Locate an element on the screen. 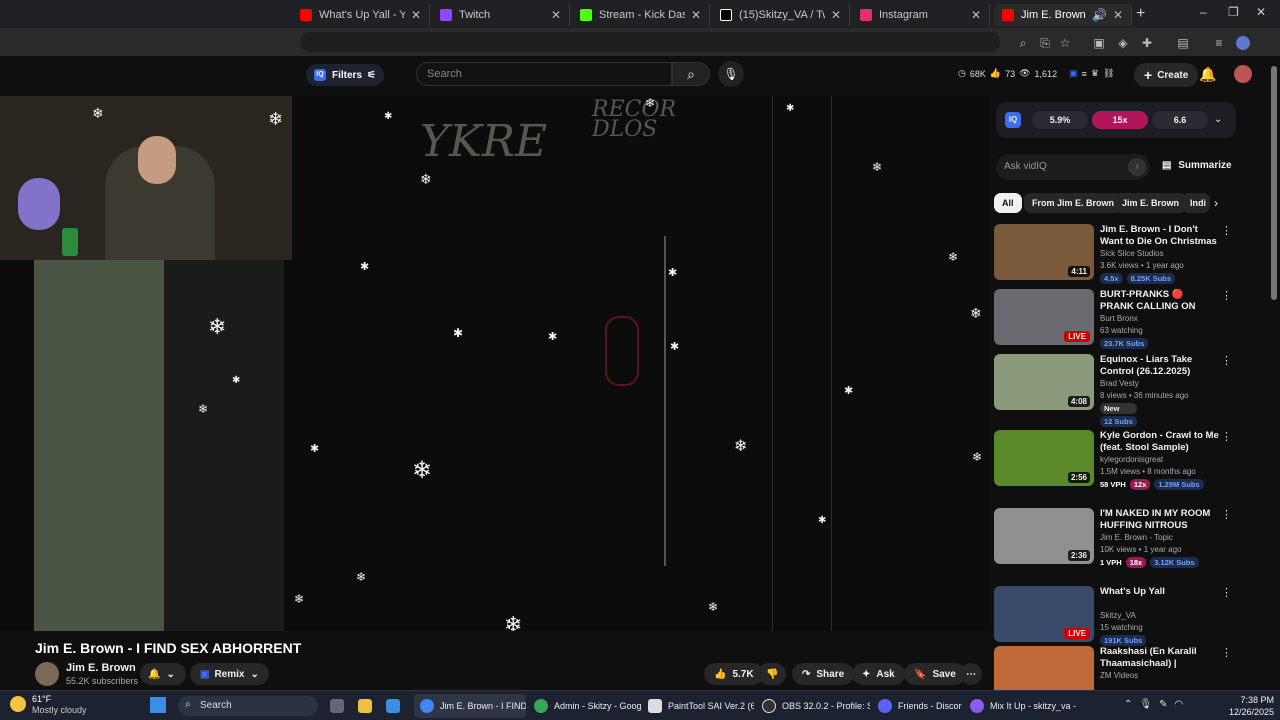 This screenshot has width=1280, height=720. chip-all: All is located at coordinates (1008, 203).